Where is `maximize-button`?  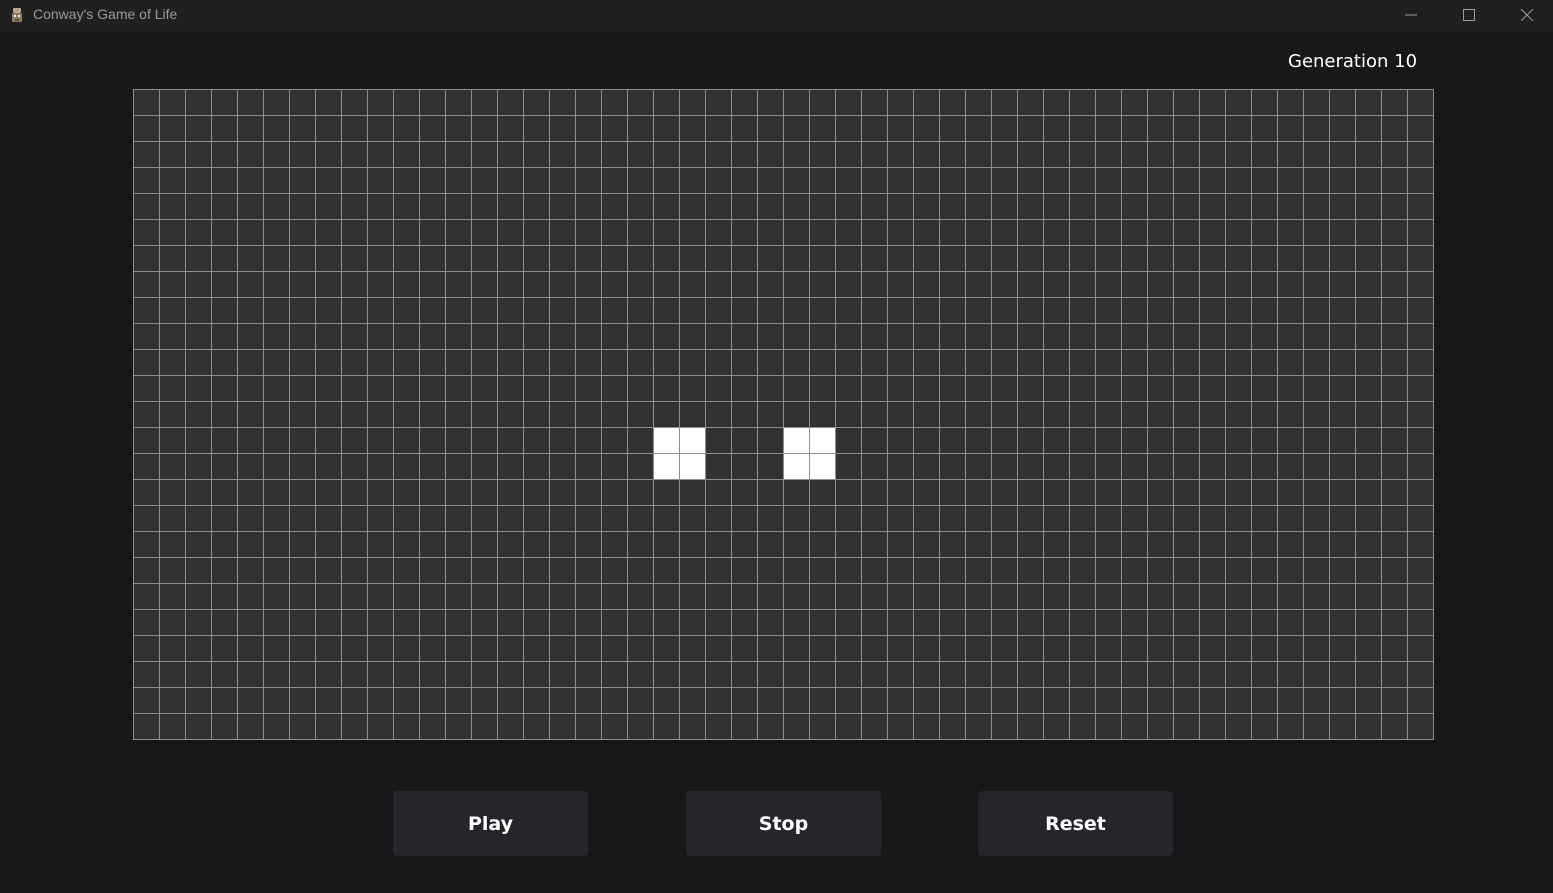
maximize-button is located at coordinates (1469, 15).